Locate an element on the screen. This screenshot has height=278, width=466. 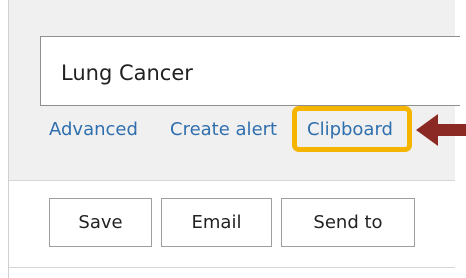
send-to-button: Send to is located at coordinates (348, 222).